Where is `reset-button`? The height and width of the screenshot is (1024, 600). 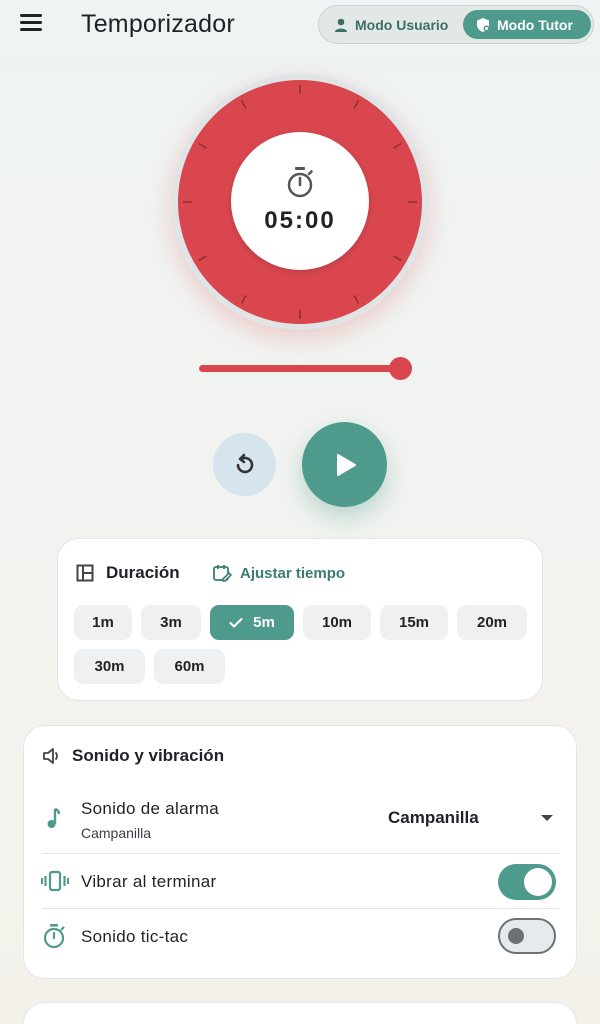 reset-button is located at coordinates (244, 464).